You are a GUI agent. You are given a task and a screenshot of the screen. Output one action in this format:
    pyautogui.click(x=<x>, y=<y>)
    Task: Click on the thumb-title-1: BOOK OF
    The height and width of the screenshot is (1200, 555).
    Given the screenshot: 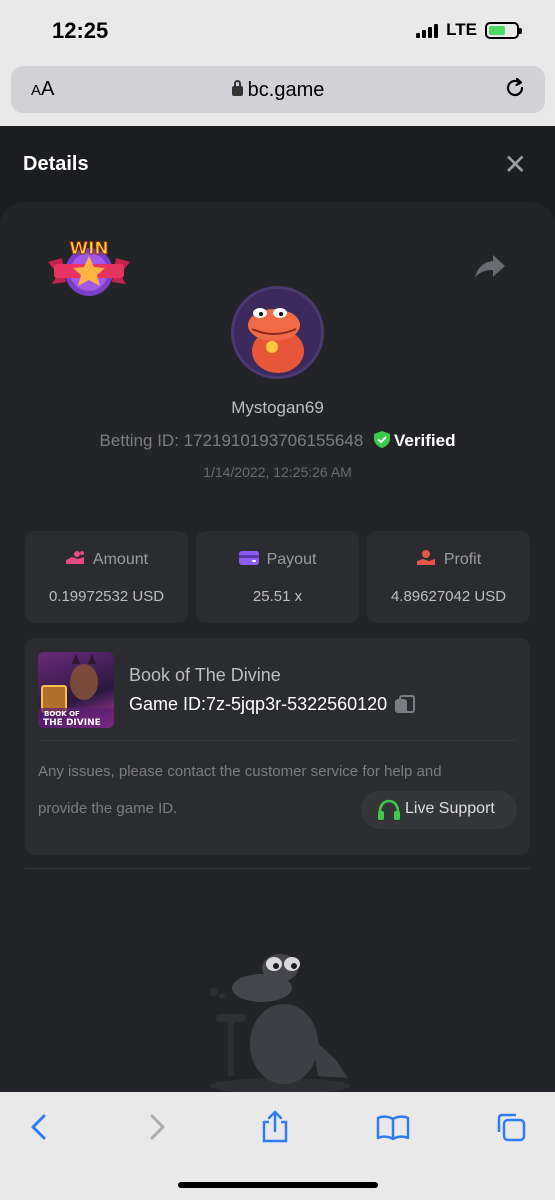 What is the action you would take?
    pyautogui.click(x=62, y=714)
    